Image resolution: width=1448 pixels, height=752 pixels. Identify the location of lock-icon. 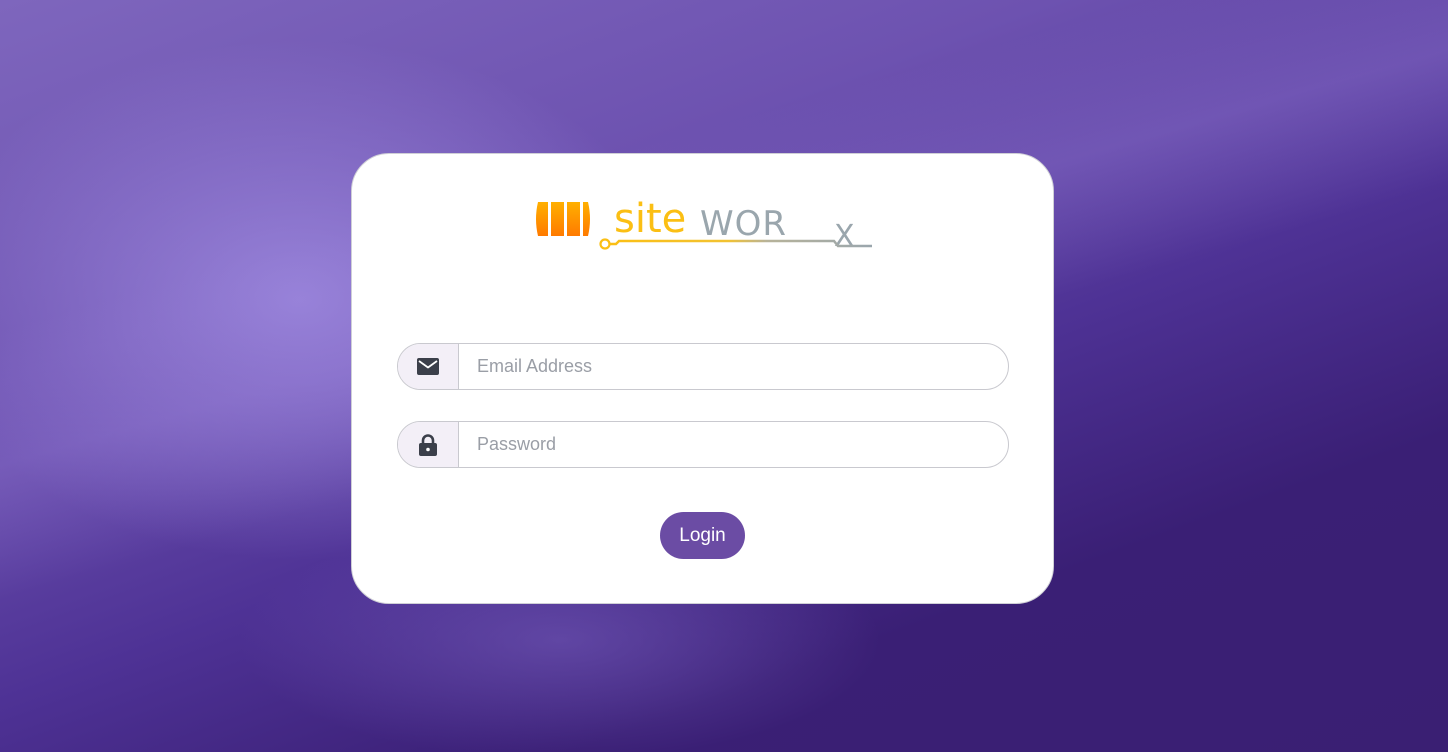
(428, 444).